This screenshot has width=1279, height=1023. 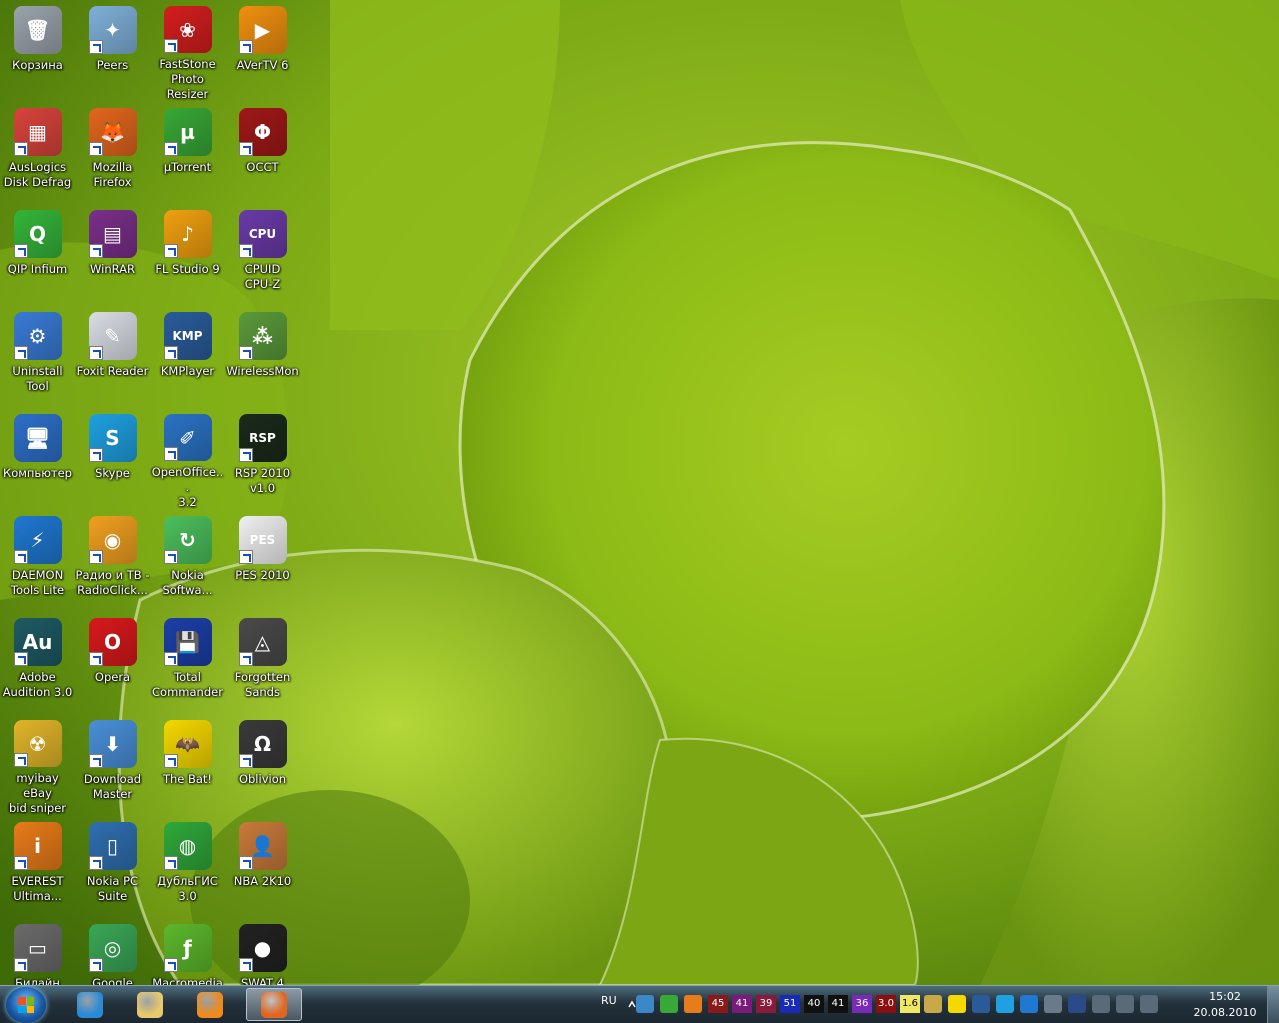 What do you see at coordinates (262, 881) in the screenshot?
I see `desktop-icon-label: NBA 2K10` at bounding box center [262, 881].